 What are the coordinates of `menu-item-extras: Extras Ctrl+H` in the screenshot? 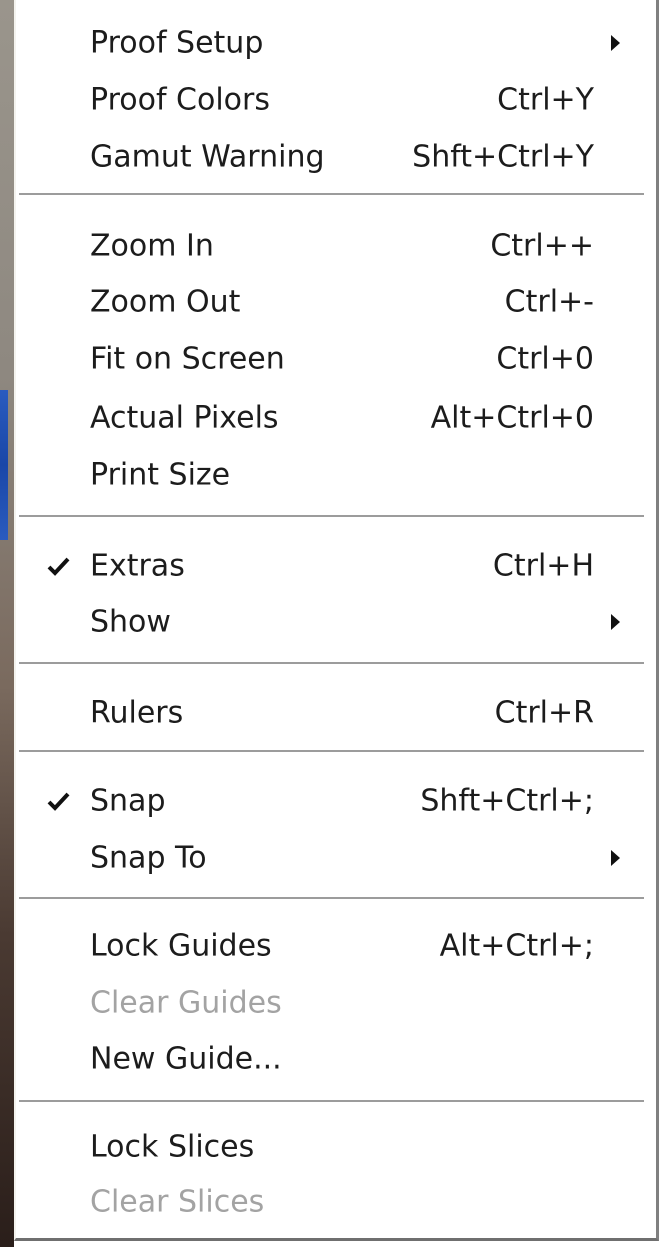 It's located at (330, 566).